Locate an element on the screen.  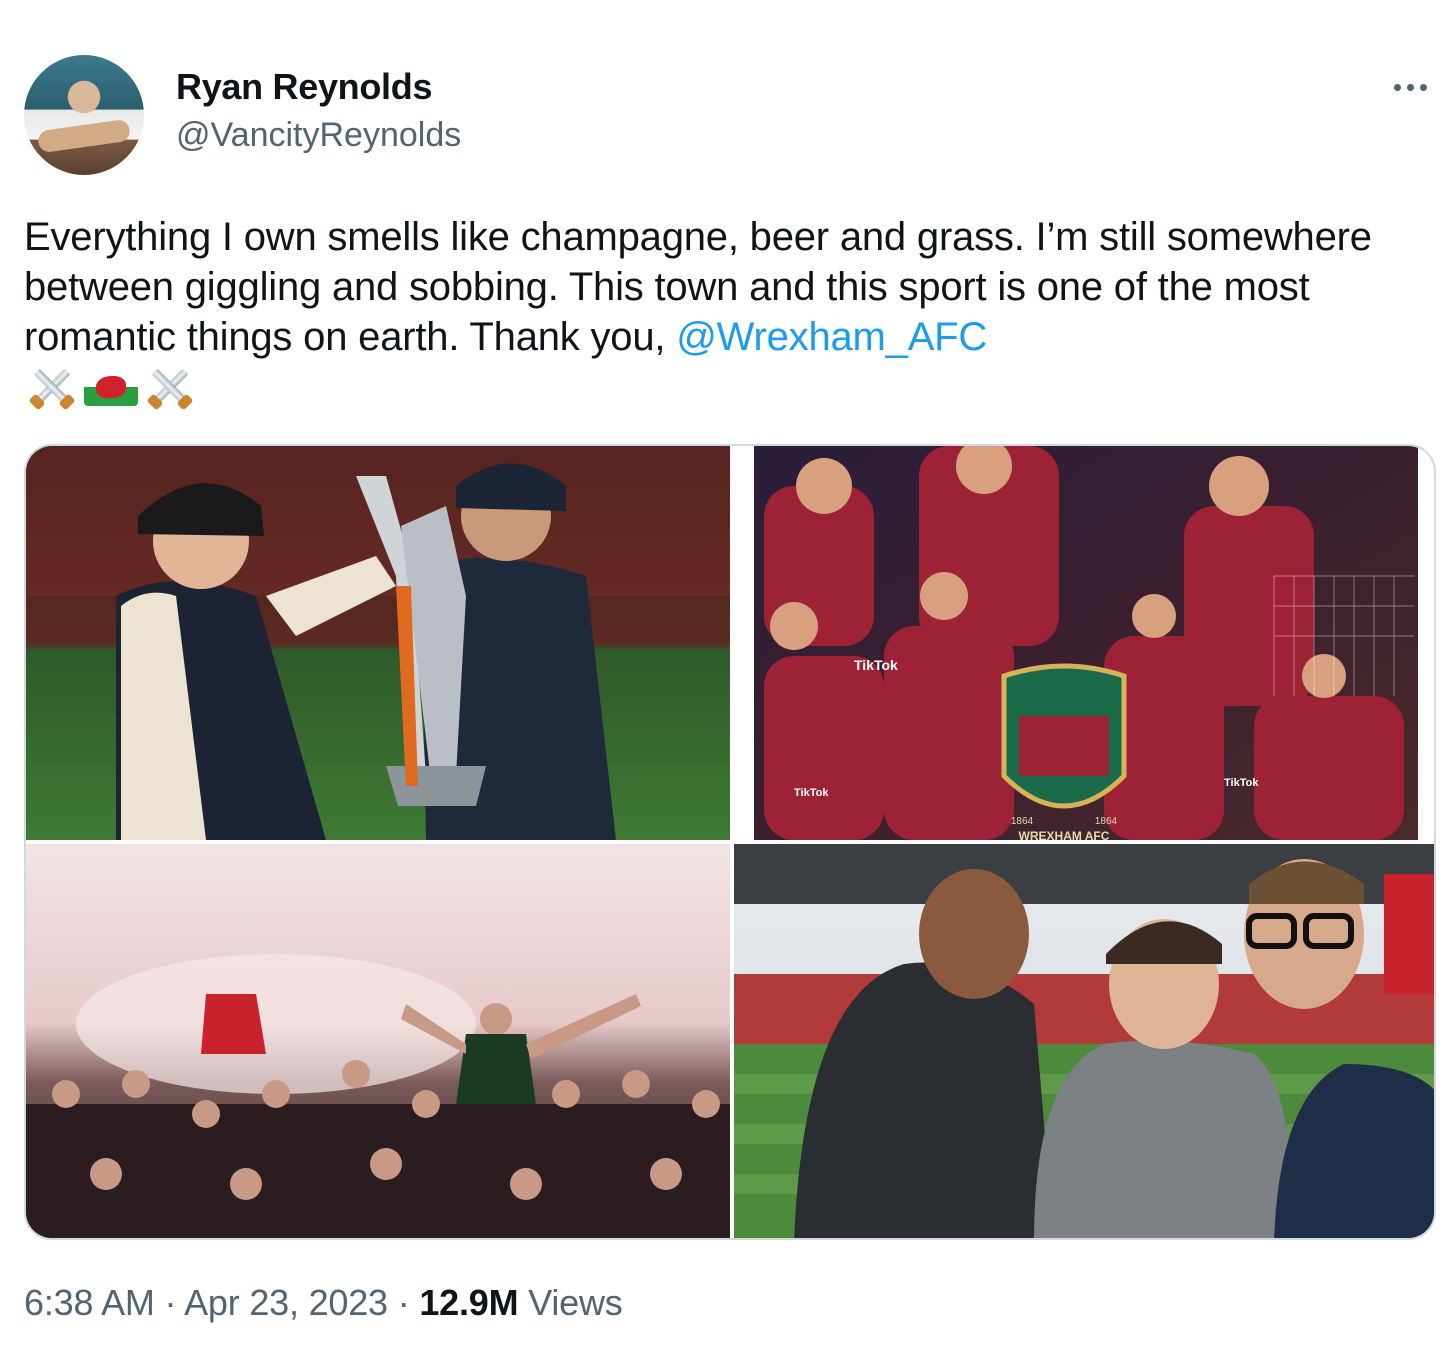
stadium-selfie-photo is located at coordinates (1084, 1041).